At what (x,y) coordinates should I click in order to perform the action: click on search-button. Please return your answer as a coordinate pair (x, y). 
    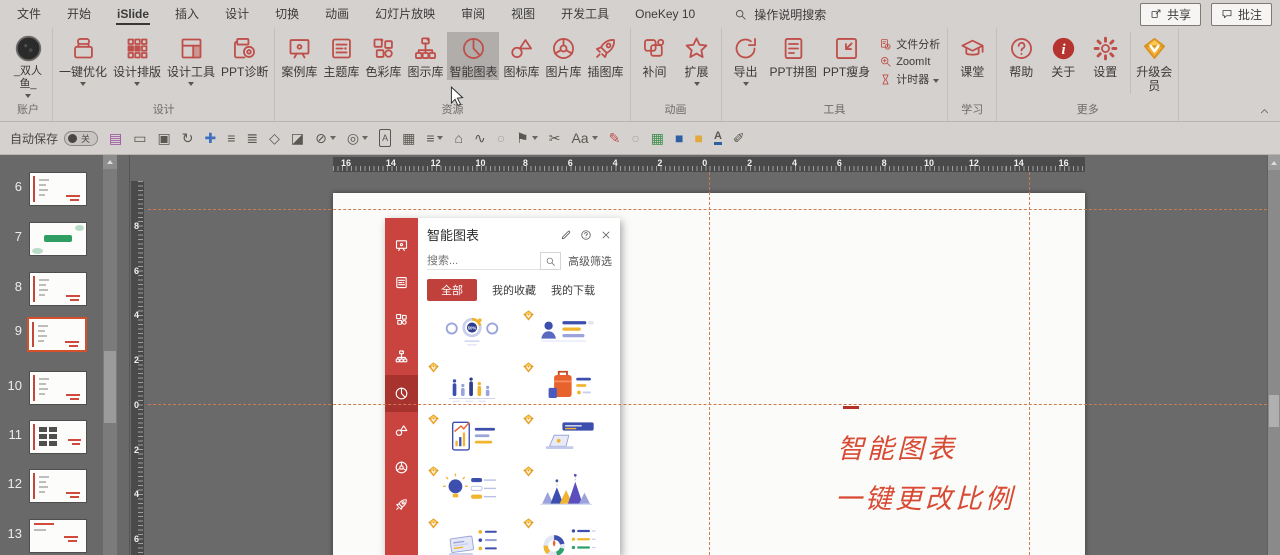
    Looking at the image, I should click on (550, 261).